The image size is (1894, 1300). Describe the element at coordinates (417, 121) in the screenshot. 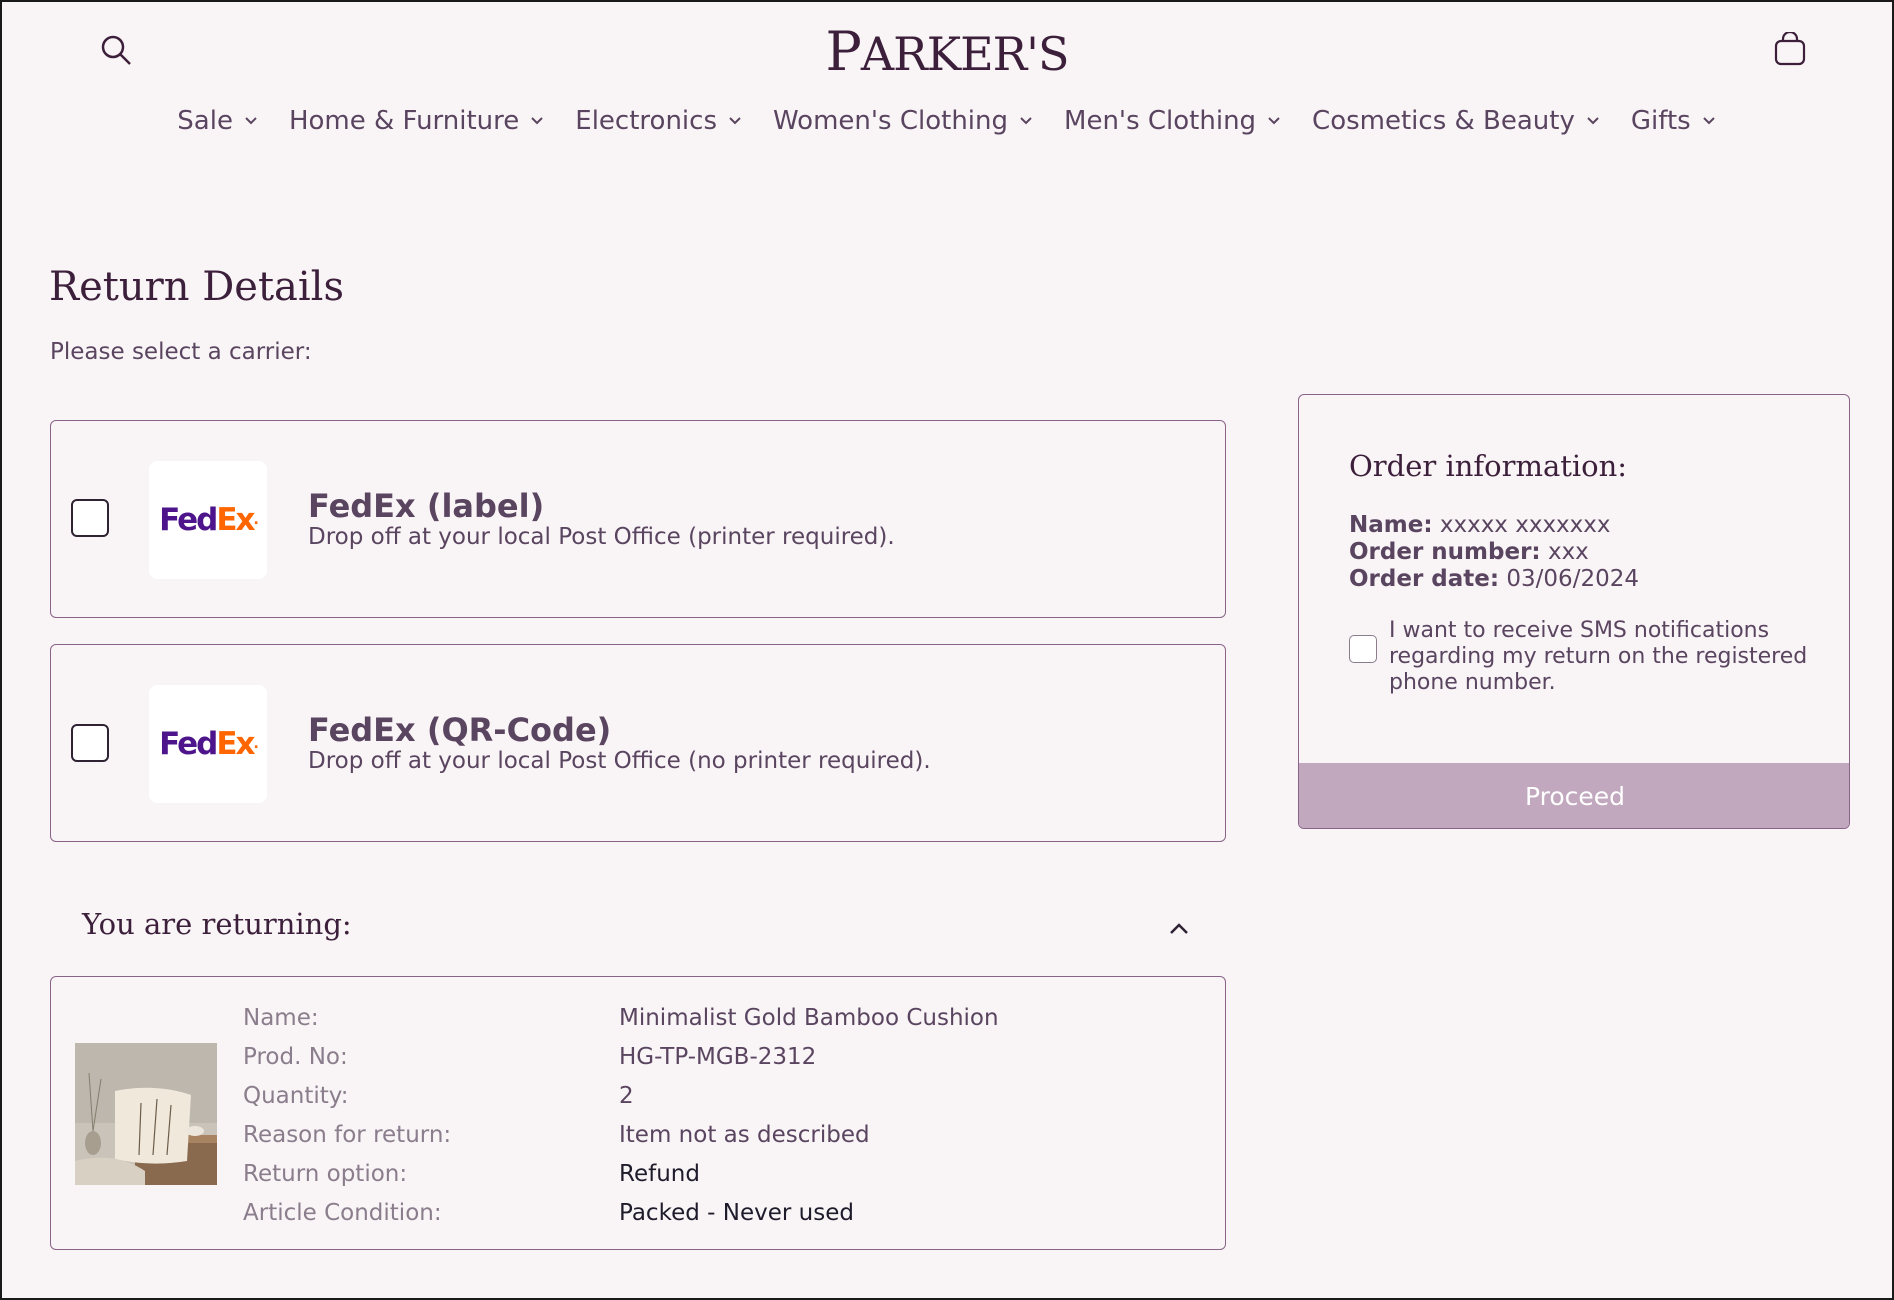

I see `nav-item-home-furniture: Home & Furniture` at that location.